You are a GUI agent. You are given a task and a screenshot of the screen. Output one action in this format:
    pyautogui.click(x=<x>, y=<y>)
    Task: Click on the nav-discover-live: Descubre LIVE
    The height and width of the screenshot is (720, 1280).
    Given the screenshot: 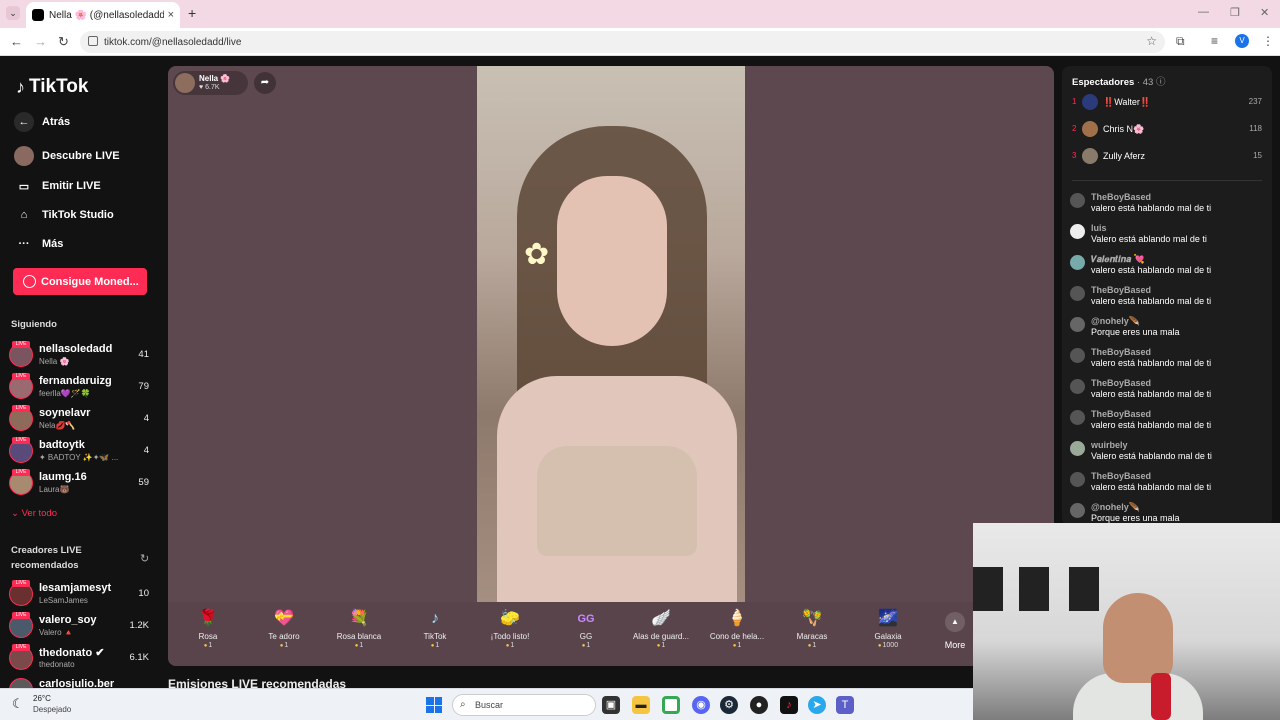 What is the action you would take?
    pyautogui.click(x=67, y=156)
    